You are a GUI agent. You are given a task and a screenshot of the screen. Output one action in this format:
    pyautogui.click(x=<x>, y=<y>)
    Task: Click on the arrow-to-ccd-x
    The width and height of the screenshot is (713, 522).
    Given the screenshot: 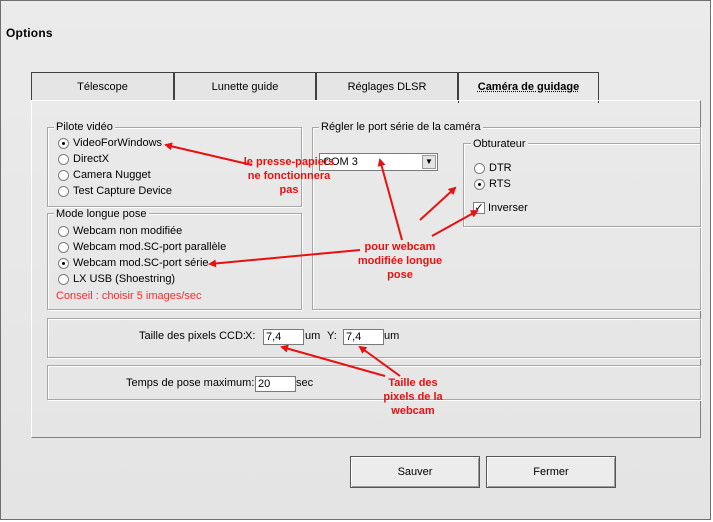 What is the action you would take?
    pyautogui.click(x=333, y=360)
    